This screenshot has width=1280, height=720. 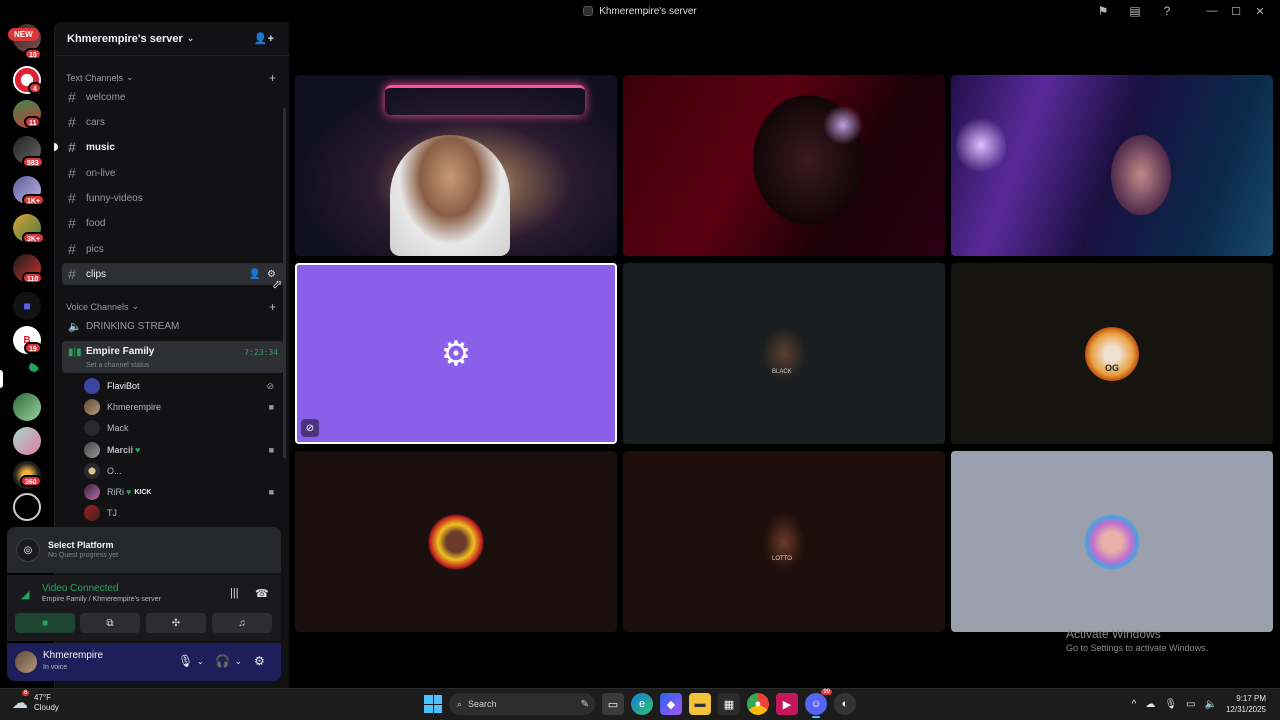 What do you see at coordinates (671, 704) in the screenshot?
I see `copilot-icon: ◆` at bounding box center [671, 704].